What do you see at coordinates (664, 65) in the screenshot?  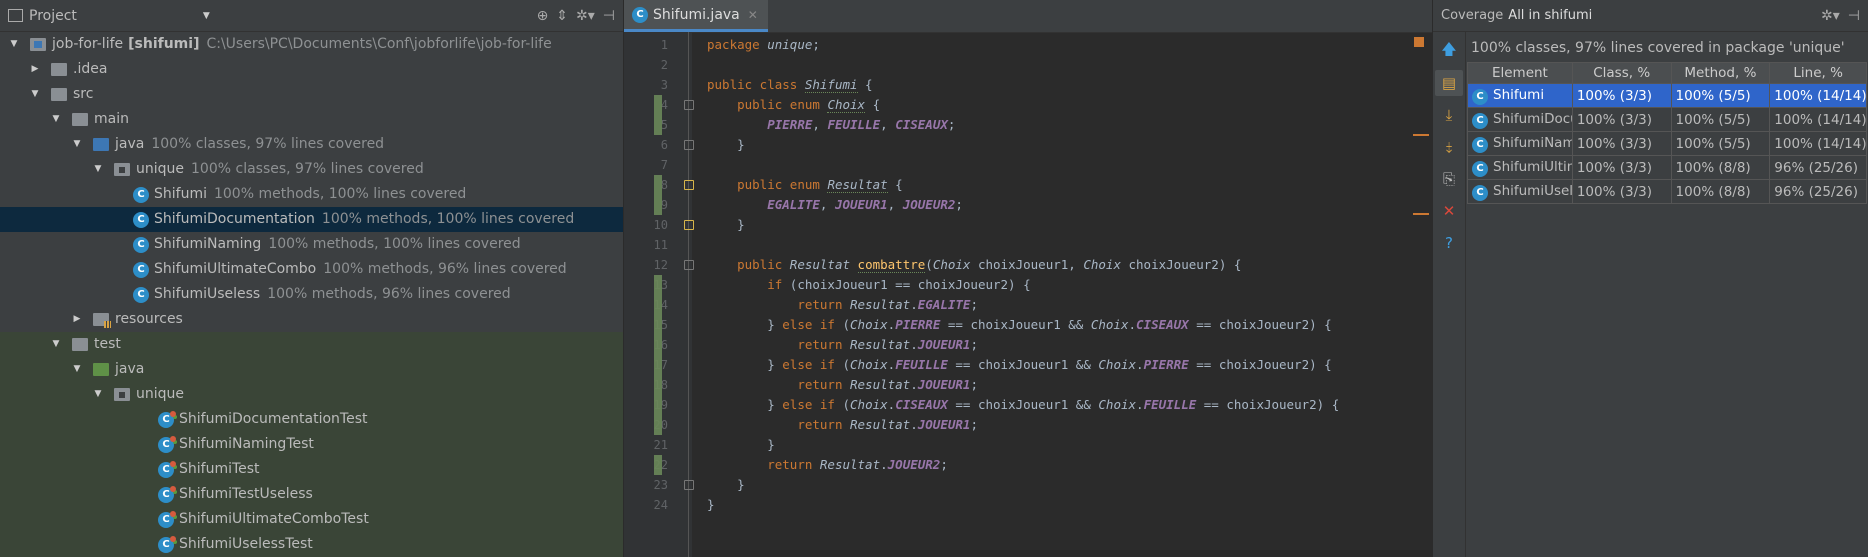 I see `line-number: 2` at bounding box center [664, 65].